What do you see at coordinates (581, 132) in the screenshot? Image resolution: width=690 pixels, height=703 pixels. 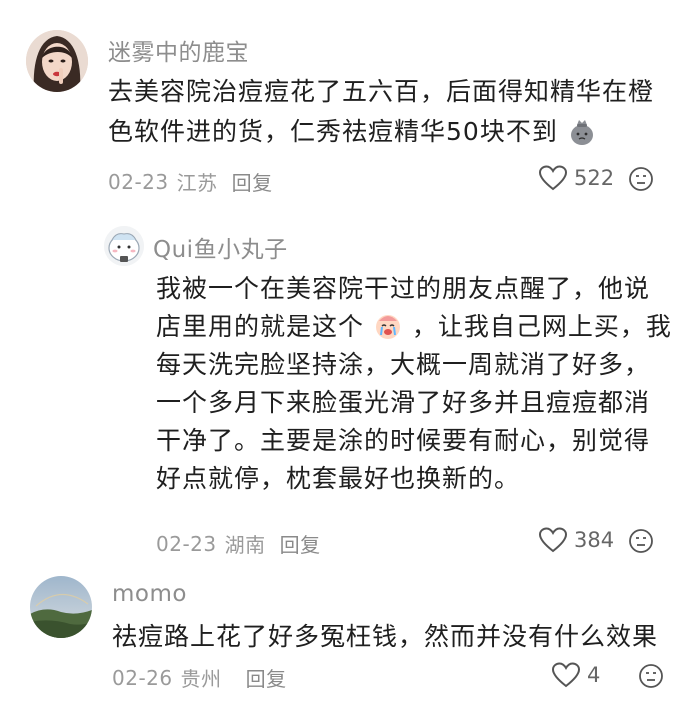 I see `money-bag-emoji-icon` at bounding box center [581, 132].